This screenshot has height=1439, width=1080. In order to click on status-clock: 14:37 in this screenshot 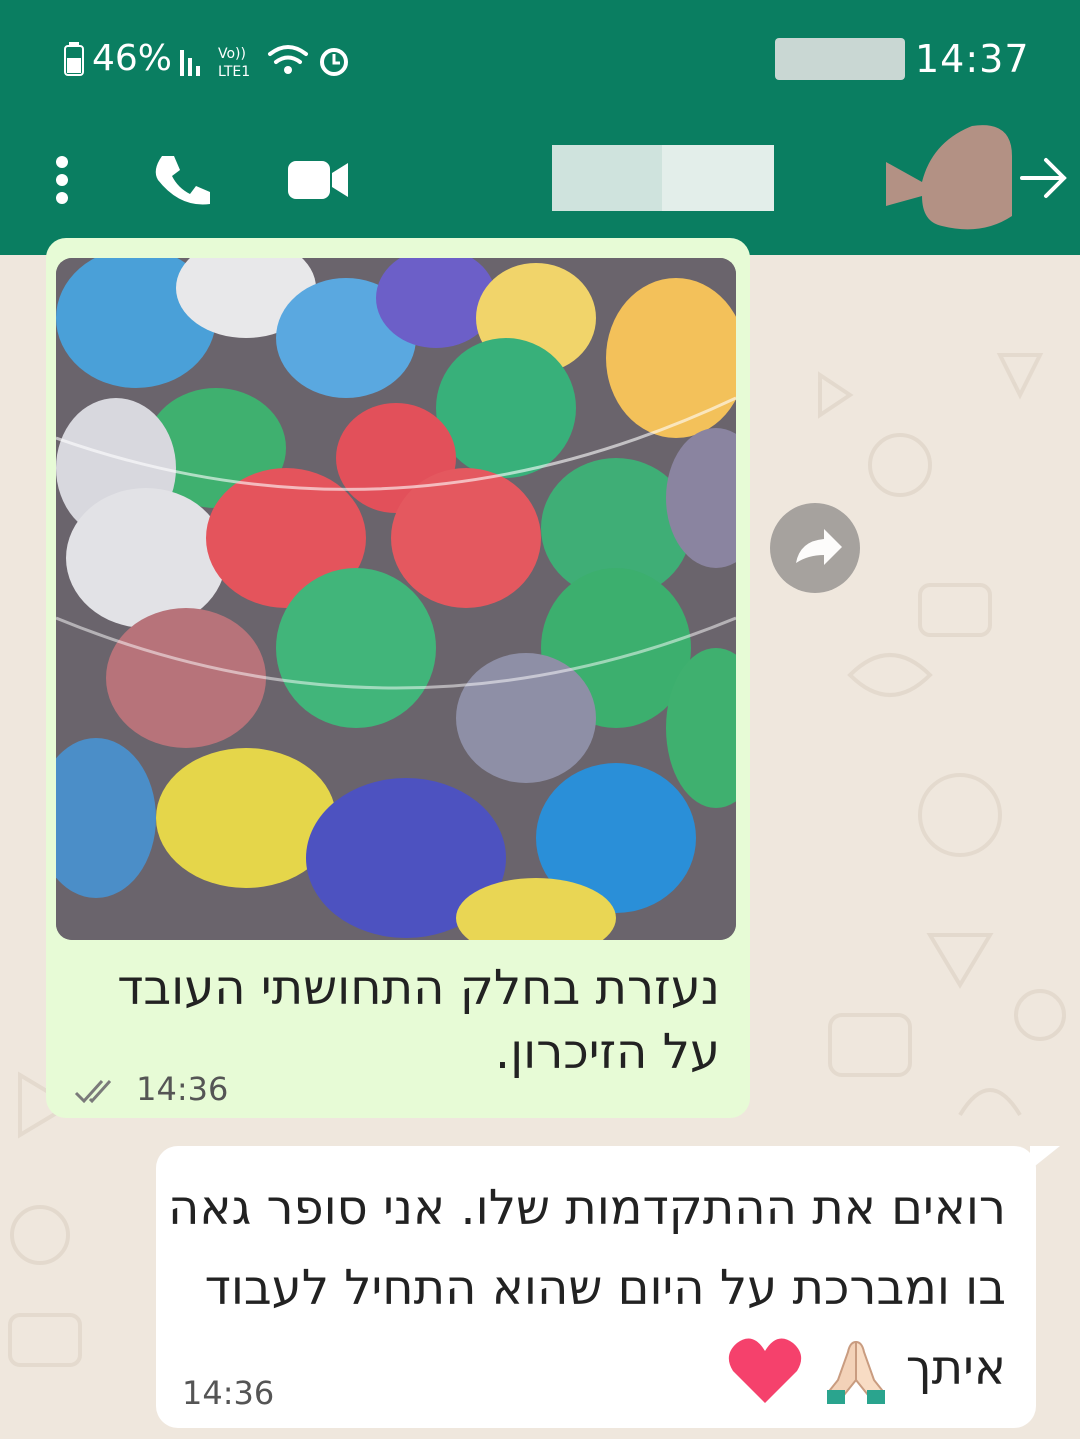, I will do `click(972, 59)`.